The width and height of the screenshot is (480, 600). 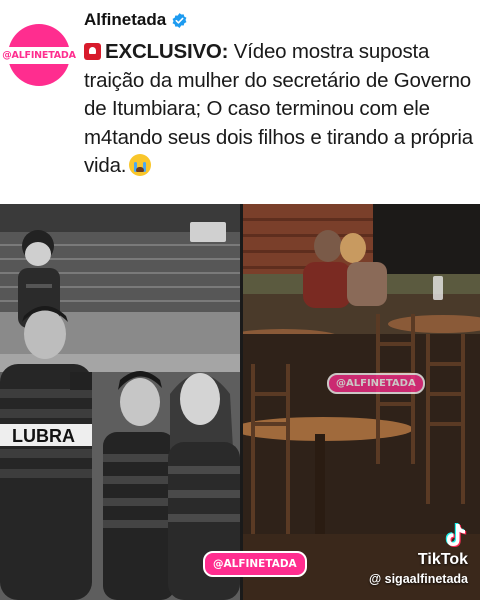 I want to click on watermark-center: @ALFINETADA, so click(x=376, y=383).